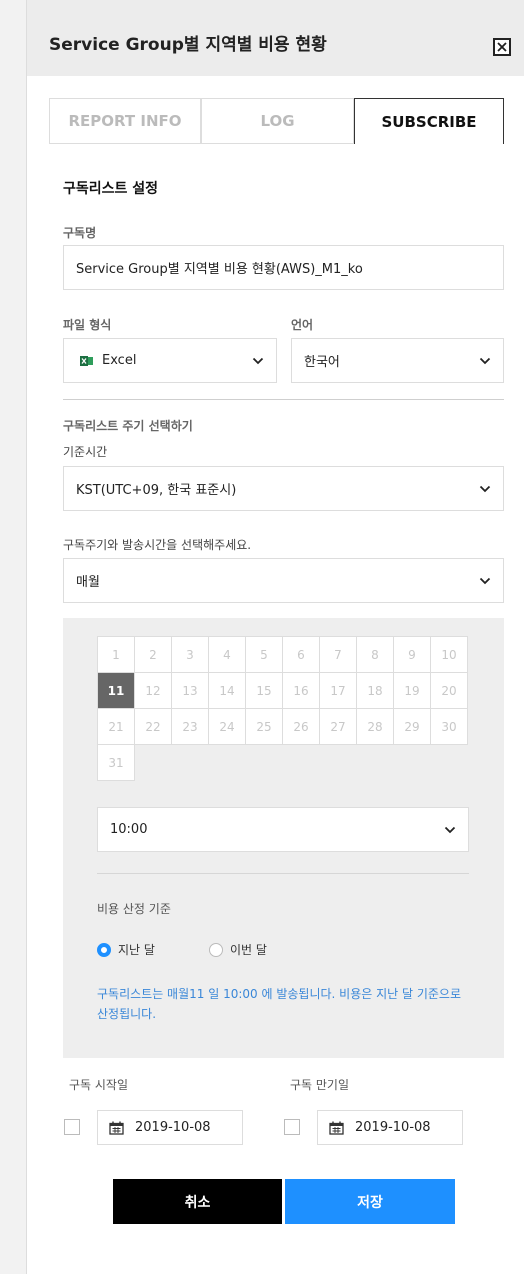 This screenshot has width=524, height=1274. Describe the element at coordinates (302, 325) in the screenshot. I see `language-label: 언어` at that location.